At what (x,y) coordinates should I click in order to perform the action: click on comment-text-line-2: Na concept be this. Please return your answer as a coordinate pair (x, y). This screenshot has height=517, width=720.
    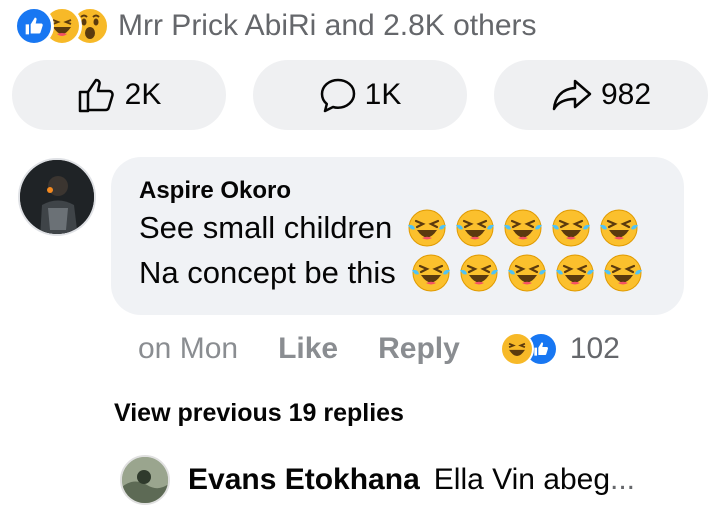
    Looking at the image, I should click on (267, 272).